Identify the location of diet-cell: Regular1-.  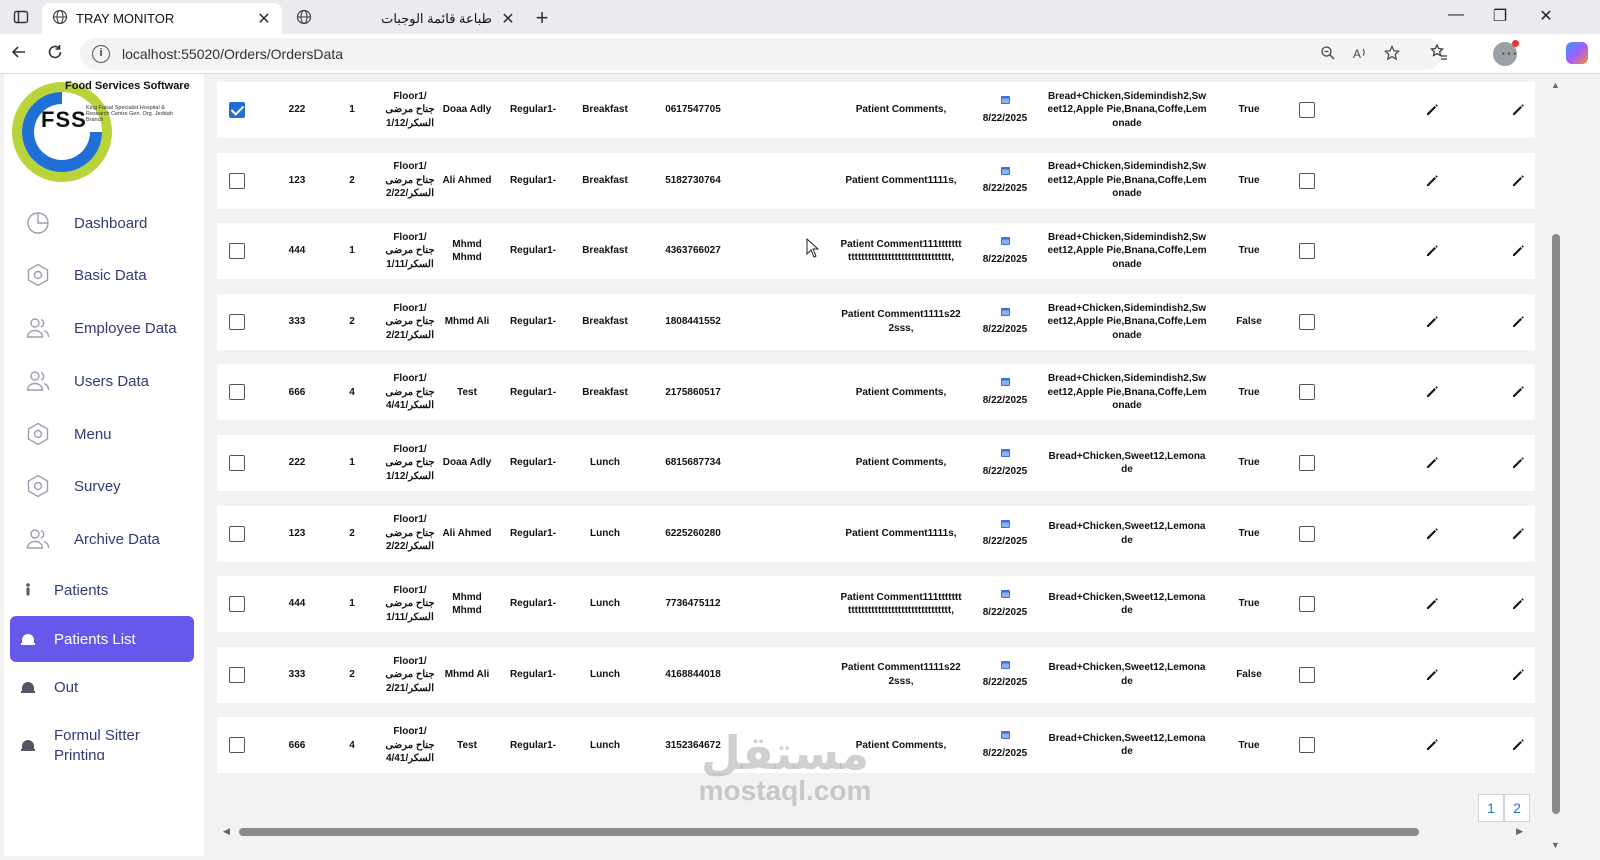
(533, 675).